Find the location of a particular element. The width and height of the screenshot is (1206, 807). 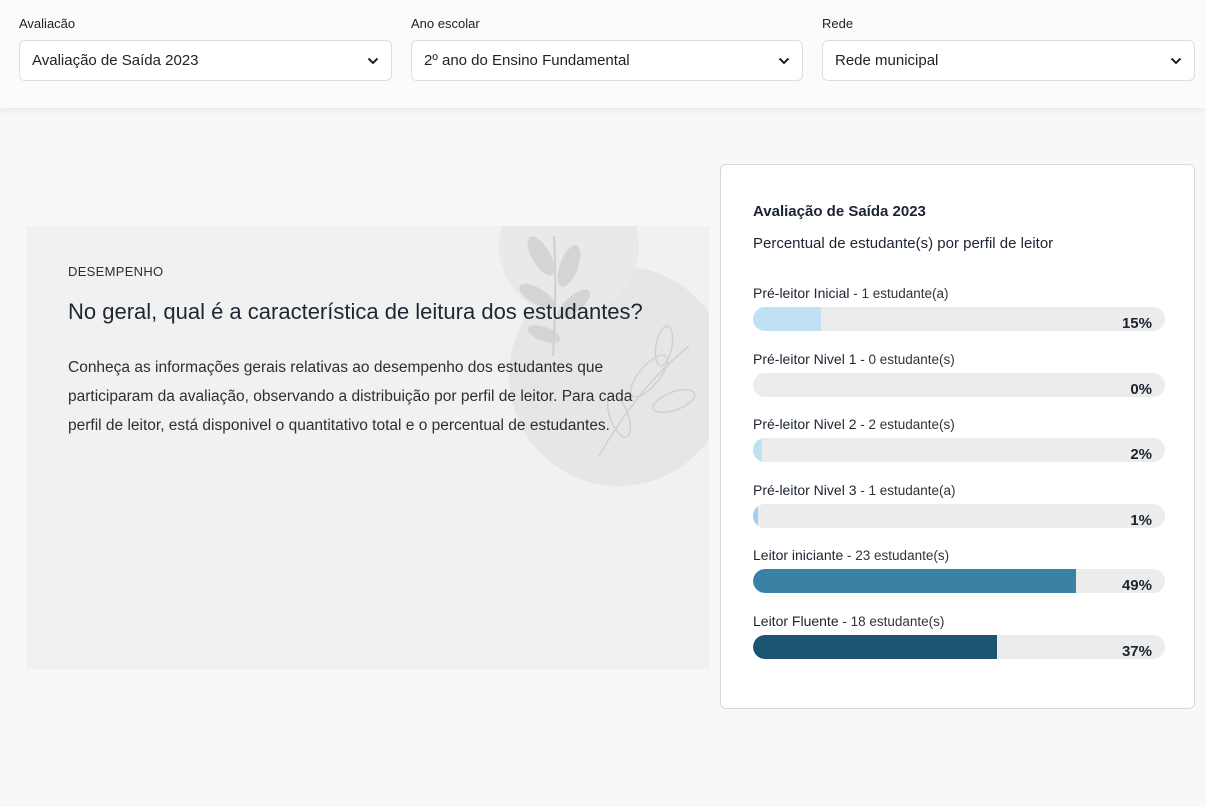

filter-avaliacao: Avaliacão Avaliação de Saída 2023 is located at coordinates (205, 48).